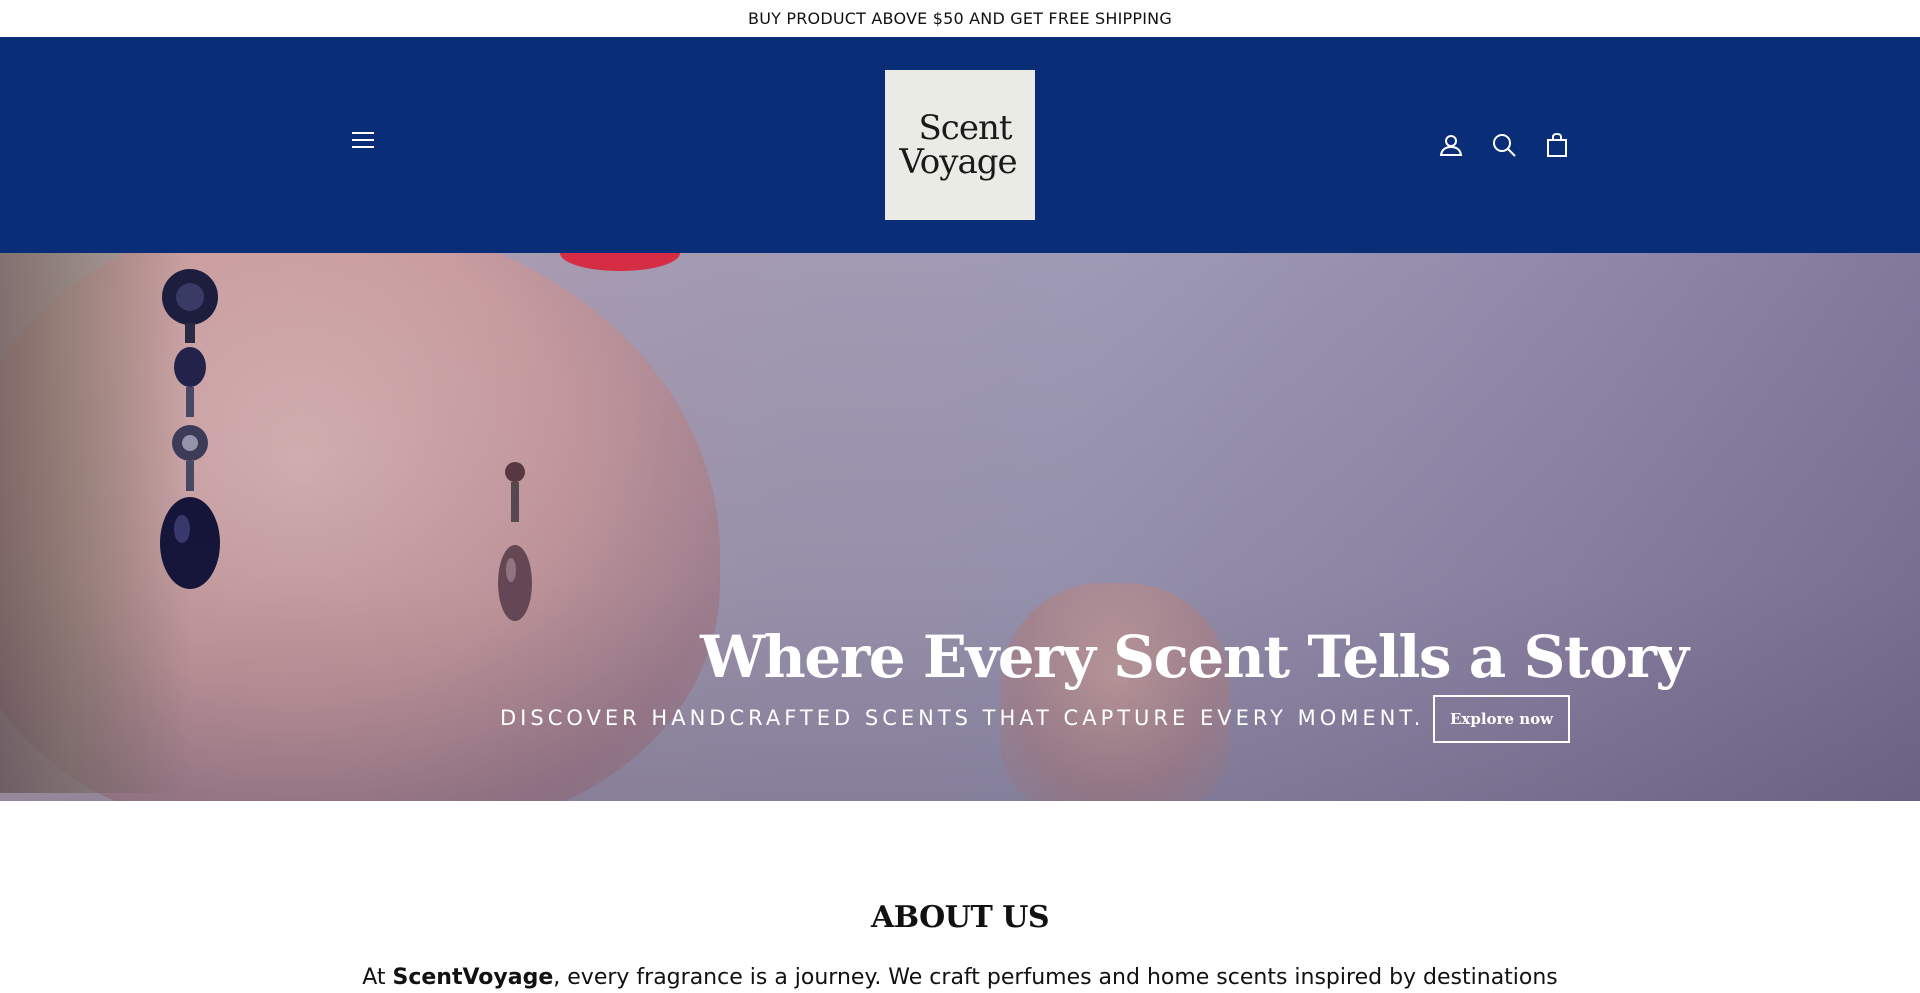 Image resolution: width=1920 pixels, height=993 pixels. Describe the element at coordinates (1504, 145) in the screenshot. I see `search-icon` at that location.